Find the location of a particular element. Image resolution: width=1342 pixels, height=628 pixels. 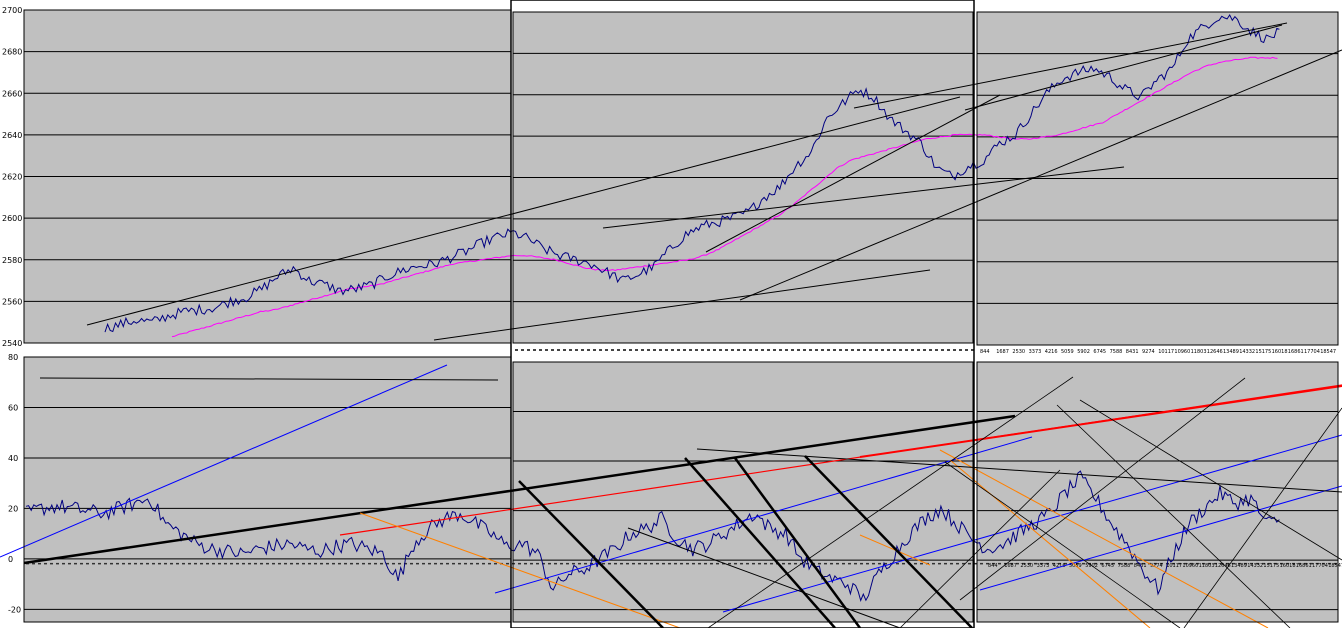

bottom-x-tick-label: 11803 is located at coordinates (1207, 566).